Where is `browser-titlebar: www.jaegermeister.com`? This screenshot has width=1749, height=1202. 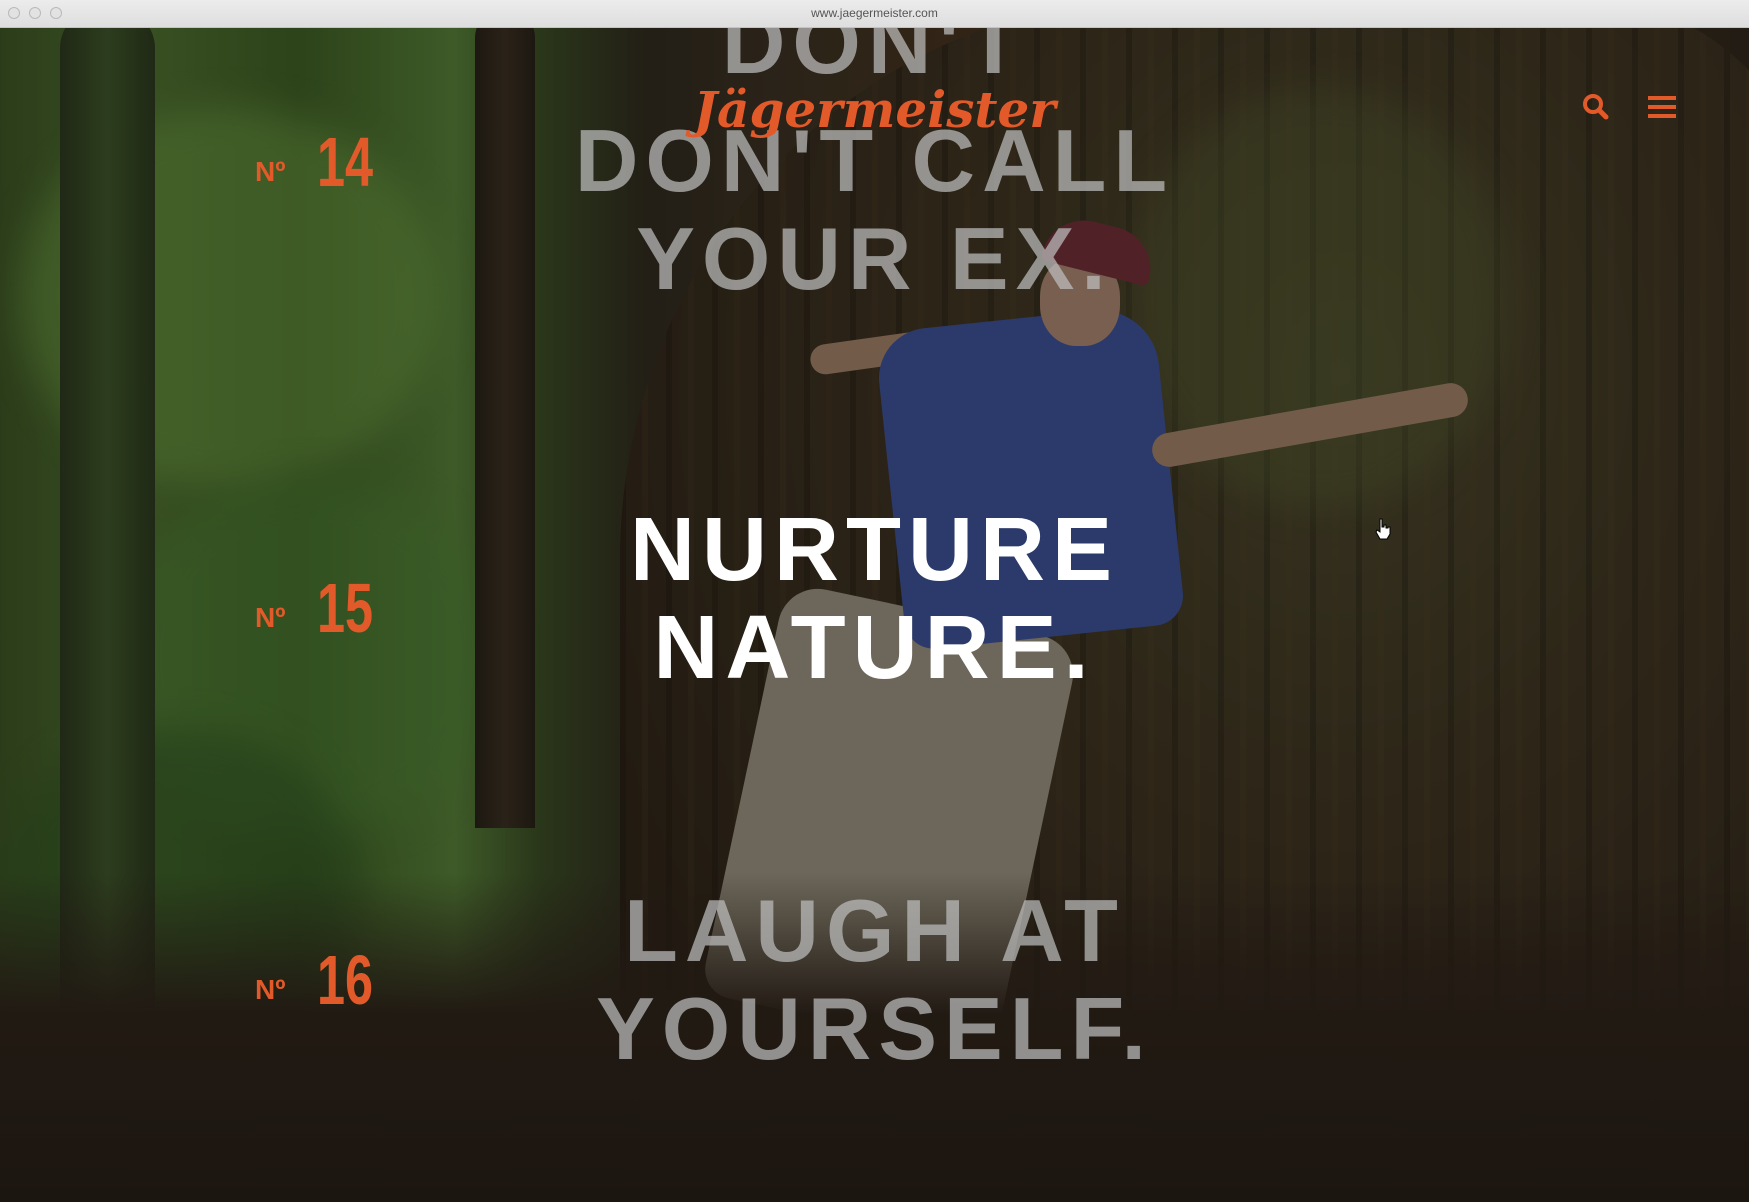 browser-titlebar: www.jaegermeister.com is located at coordinates (874, 14).